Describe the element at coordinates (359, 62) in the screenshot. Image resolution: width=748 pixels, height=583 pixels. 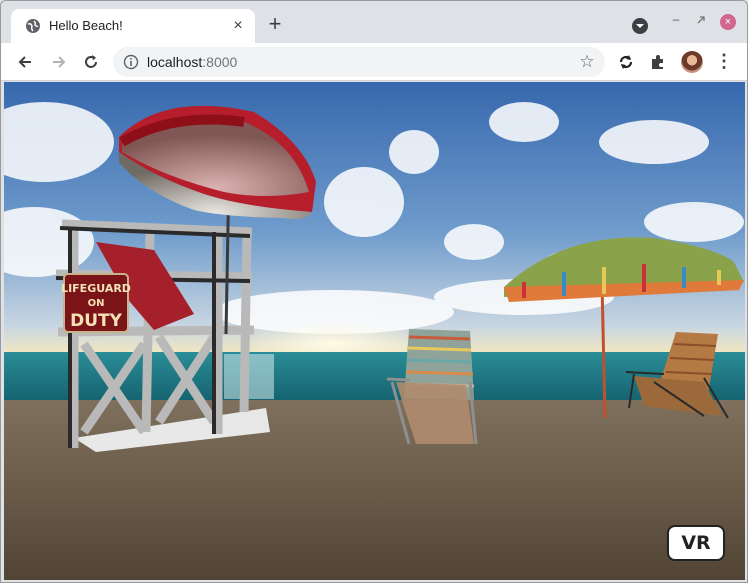
I see `address-bar: localhost:8000 ☆` at that location.